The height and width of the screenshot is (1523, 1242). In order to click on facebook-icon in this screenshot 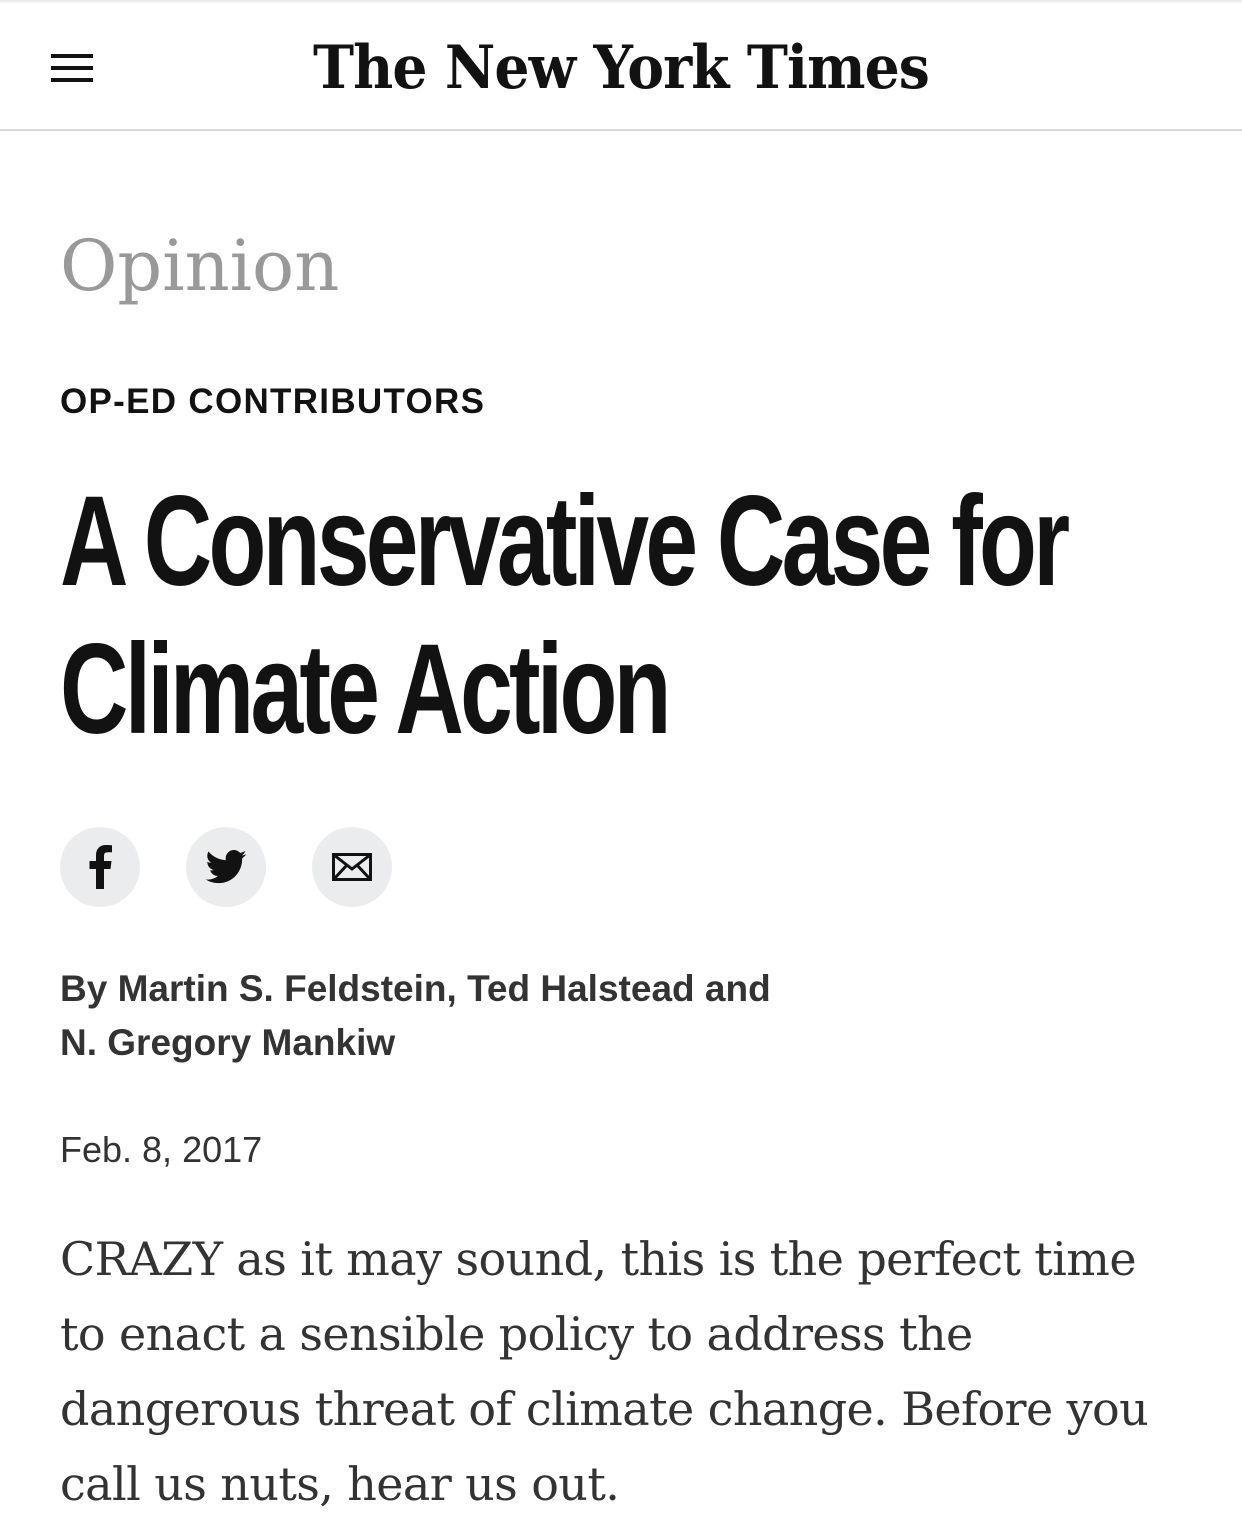, I will do `click(100, 867)`.